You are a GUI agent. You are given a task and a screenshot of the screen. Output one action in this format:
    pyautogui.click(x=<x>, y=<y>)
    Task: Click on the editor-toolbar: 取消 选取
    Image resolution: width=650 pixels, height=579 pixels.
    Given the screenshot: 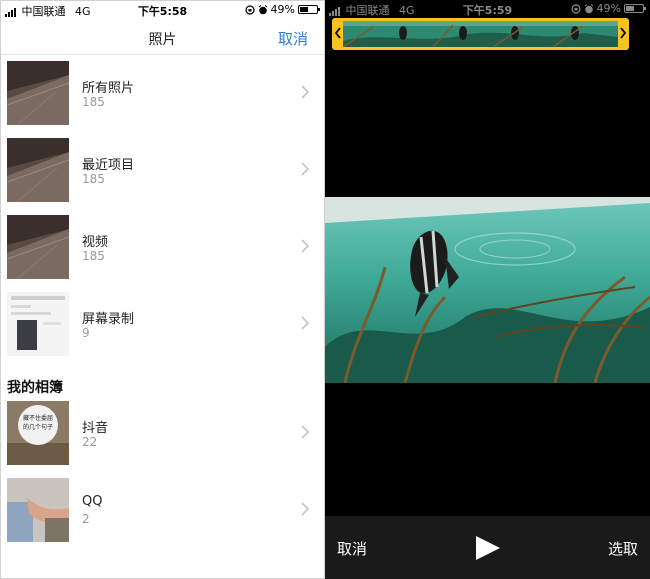 What is the action you would take?
    pyautogui.click(x=487, y=547)
    